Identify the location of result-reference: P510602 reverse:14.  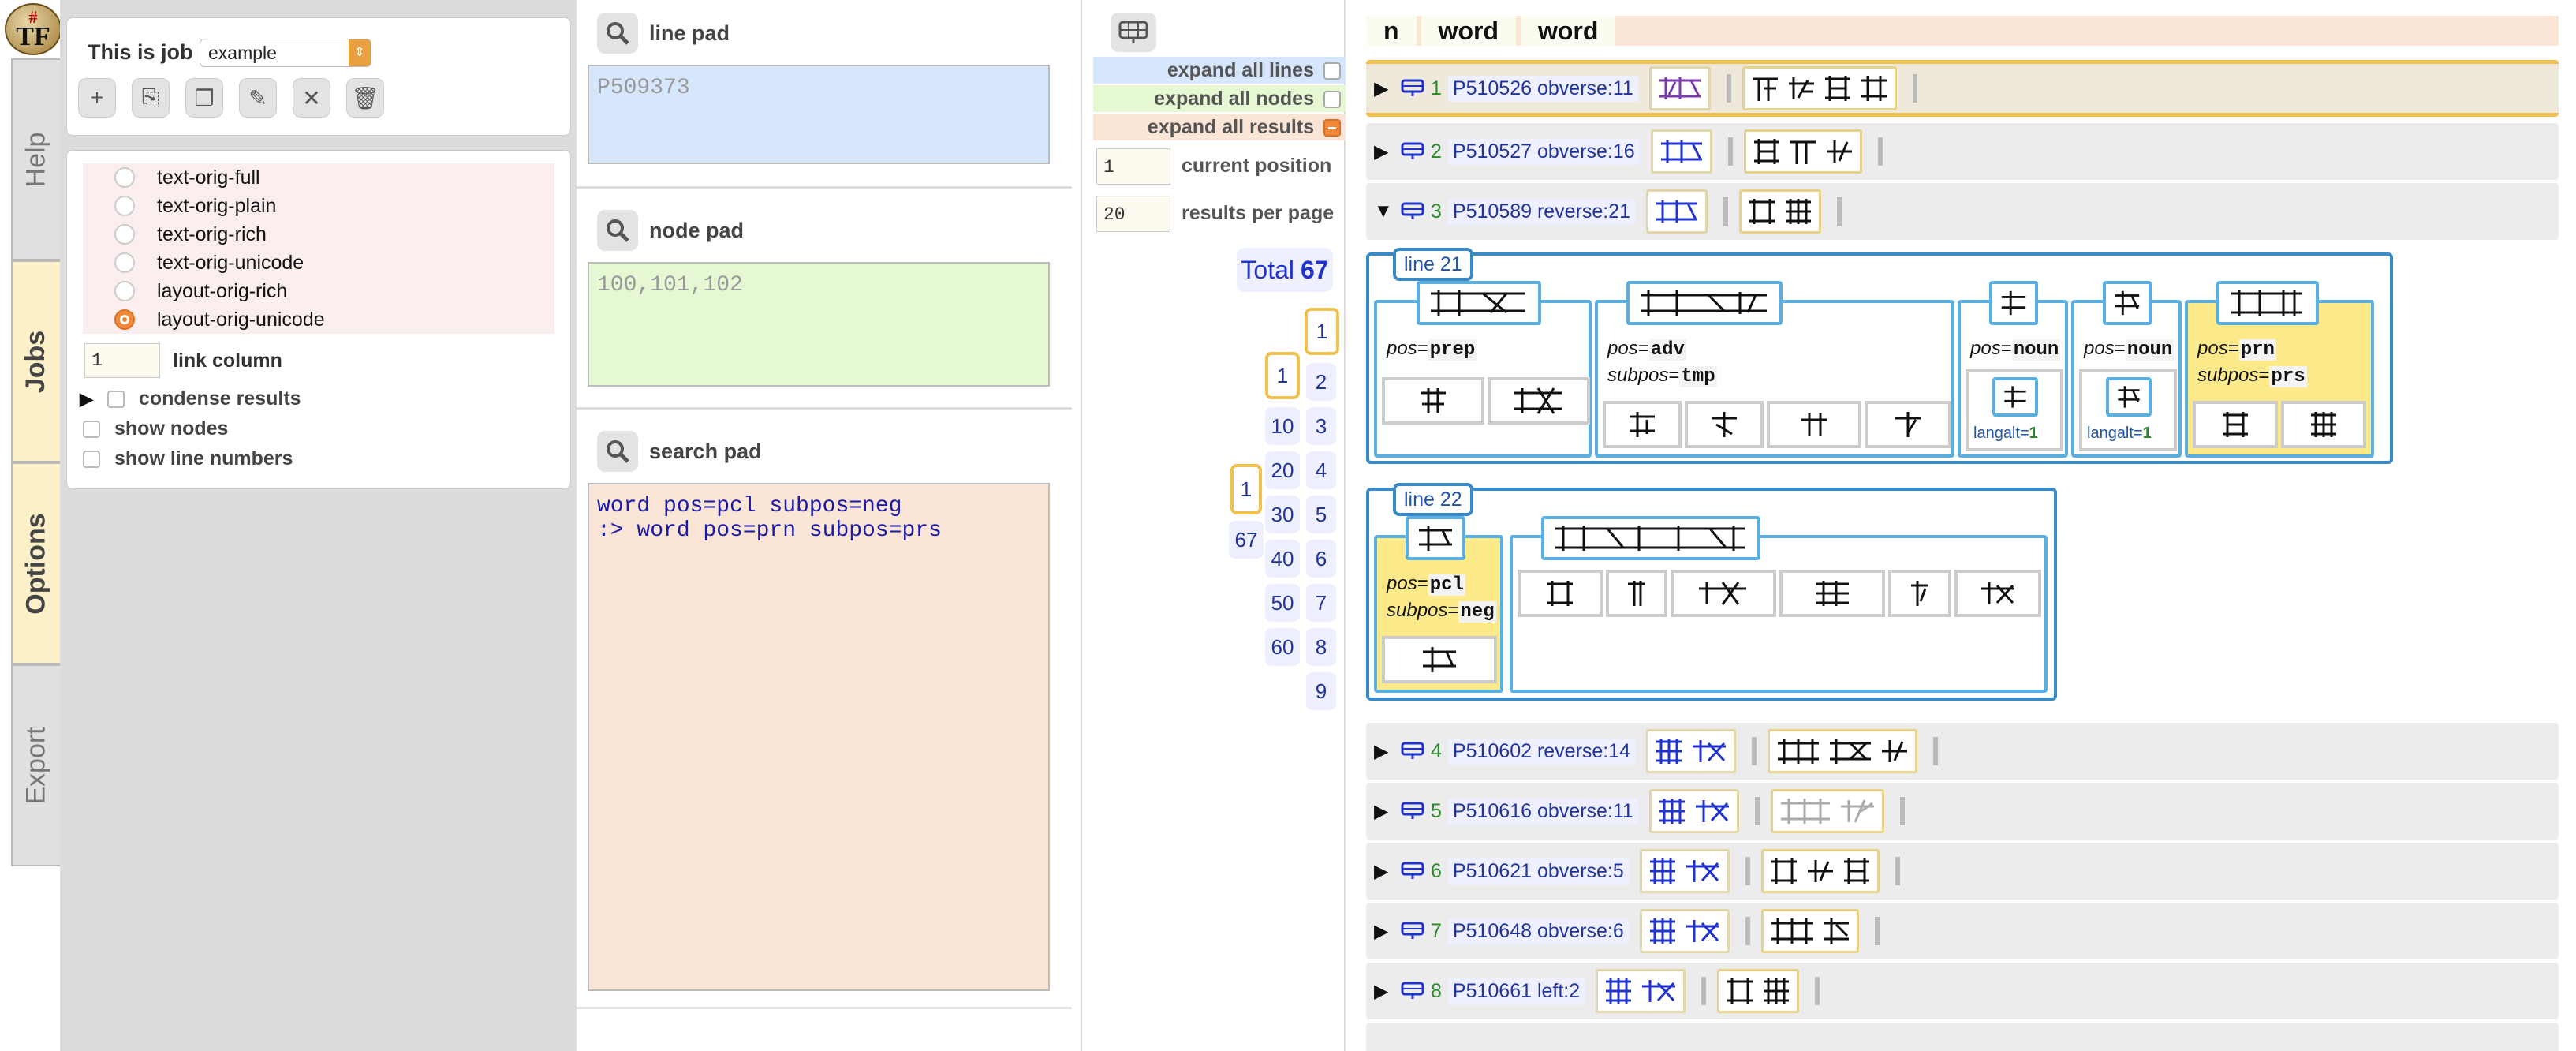
(1541, 752).